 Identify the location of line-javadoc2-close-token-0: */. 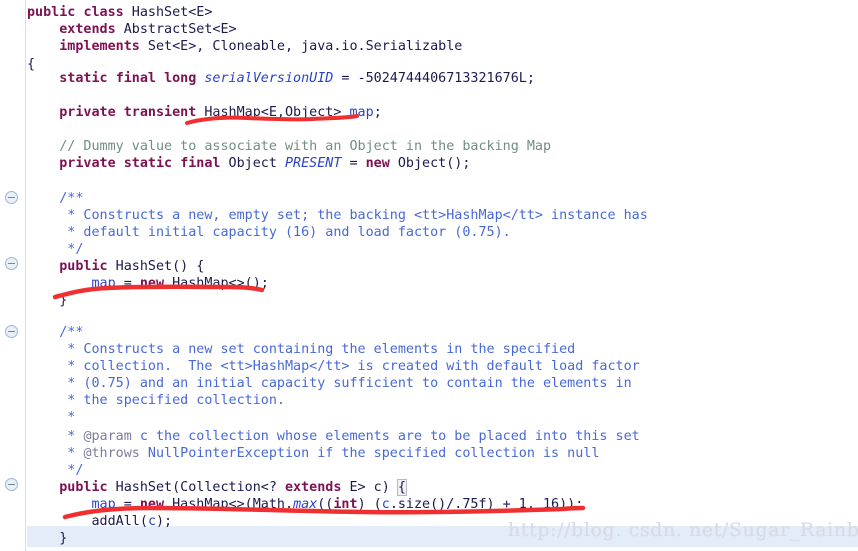
(55, 470).